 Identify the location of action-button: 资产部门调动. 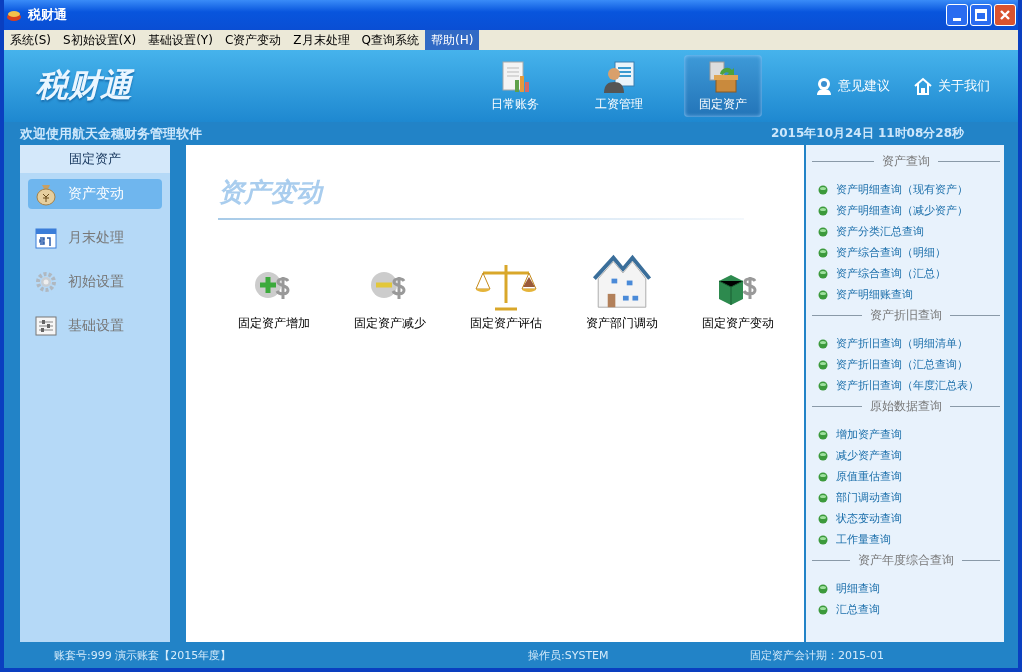
(622, 292).